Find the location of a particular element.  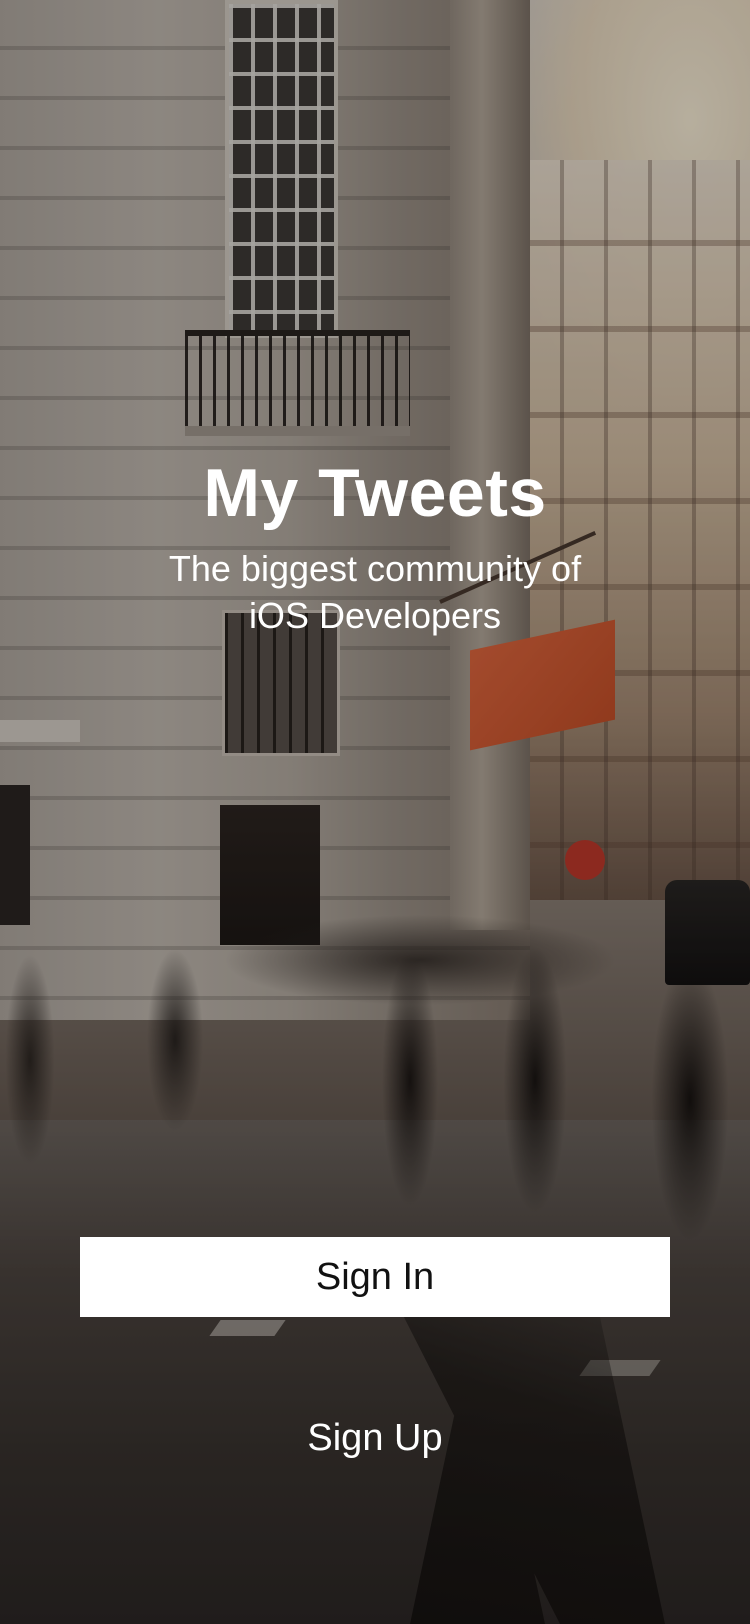

subtitle-line-2: iOS Developers is located at coordinates (375, 615).